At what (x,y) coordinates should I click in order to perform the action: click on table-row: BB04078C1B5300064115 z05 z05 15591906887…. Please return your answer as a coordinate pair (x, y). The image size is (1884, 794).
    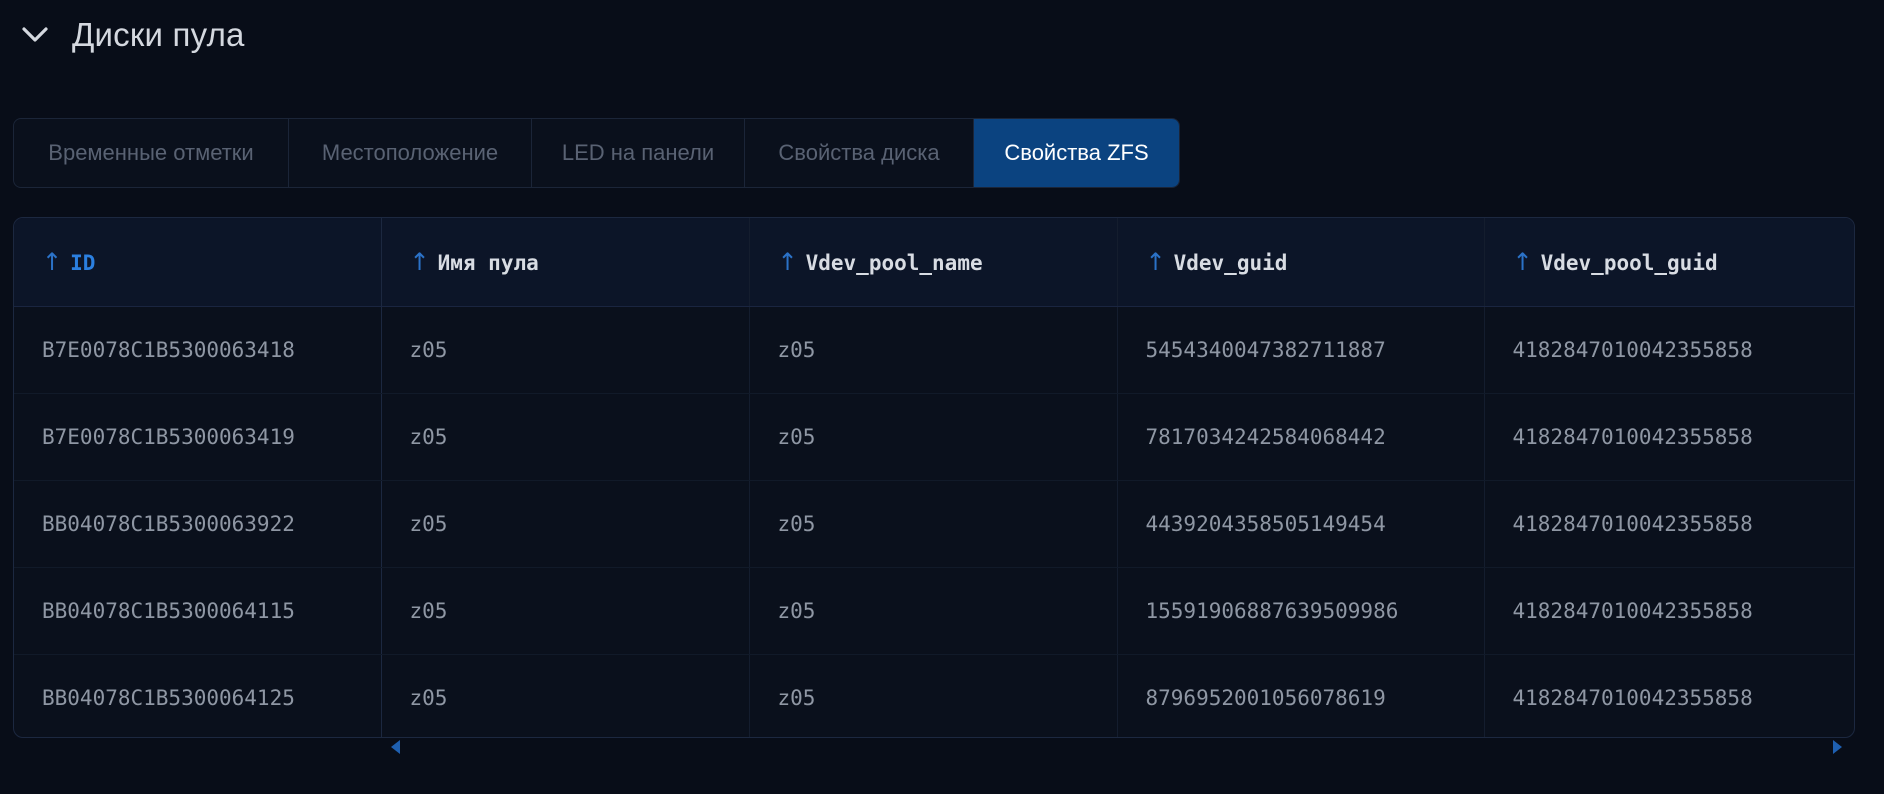
    Looking at the image, I should click on (934, 611).